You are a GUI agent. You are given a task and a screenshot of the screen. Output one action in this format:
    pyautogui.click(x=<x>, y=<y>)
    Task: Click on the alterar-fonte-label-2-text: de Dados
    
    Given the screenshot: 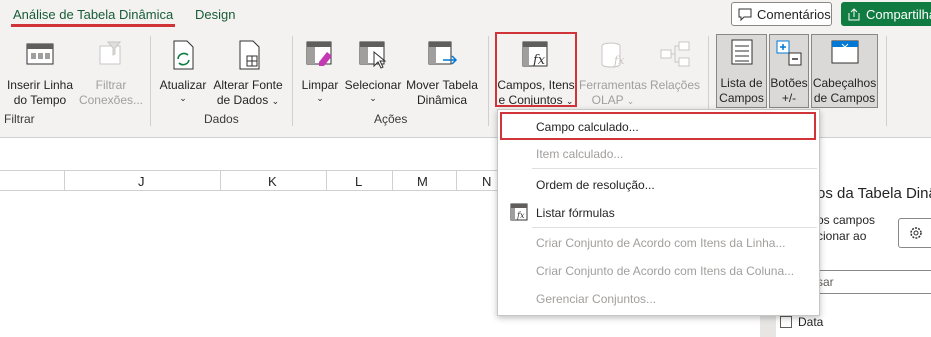 What is the action you would take?
    pyautogui.click(x=242, y=100)
    